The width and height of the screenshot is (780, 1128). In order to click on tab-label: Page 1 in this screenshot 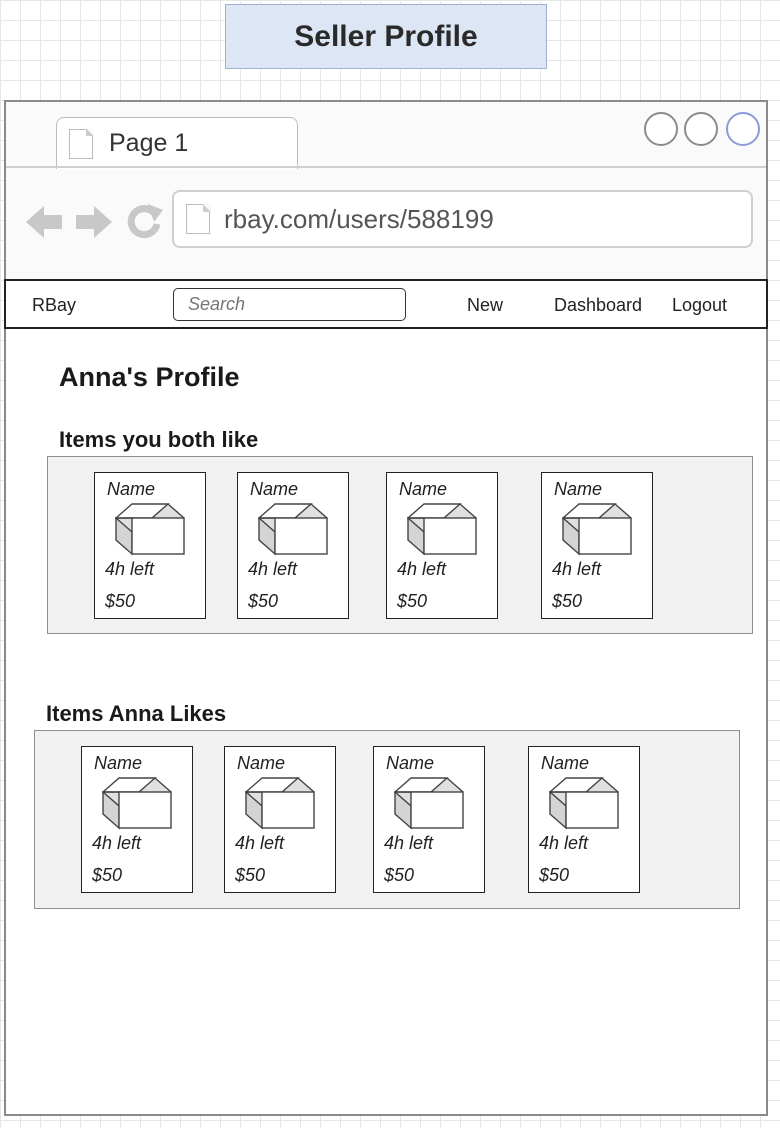, I will do `click(149, 143)`.